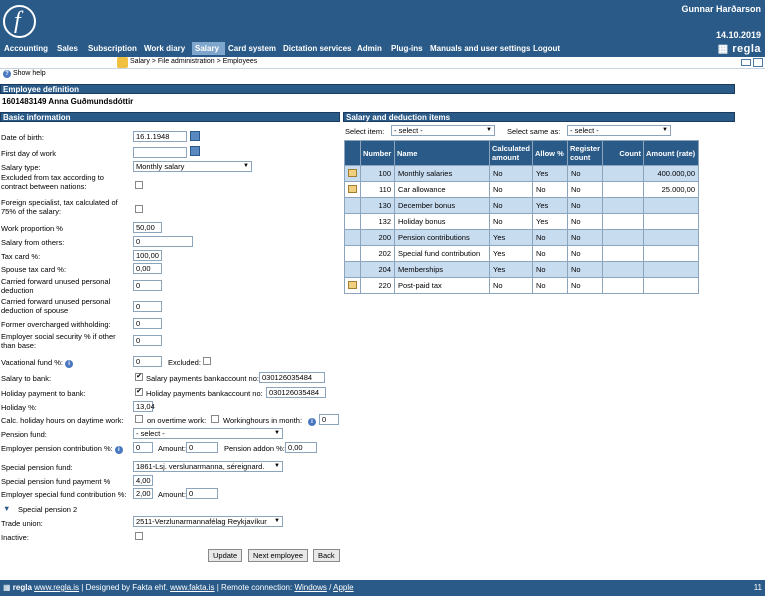  Describe the element at coordinates (278, 555) in the screenshot. I see `next-employee-button: Next employee` at that location.